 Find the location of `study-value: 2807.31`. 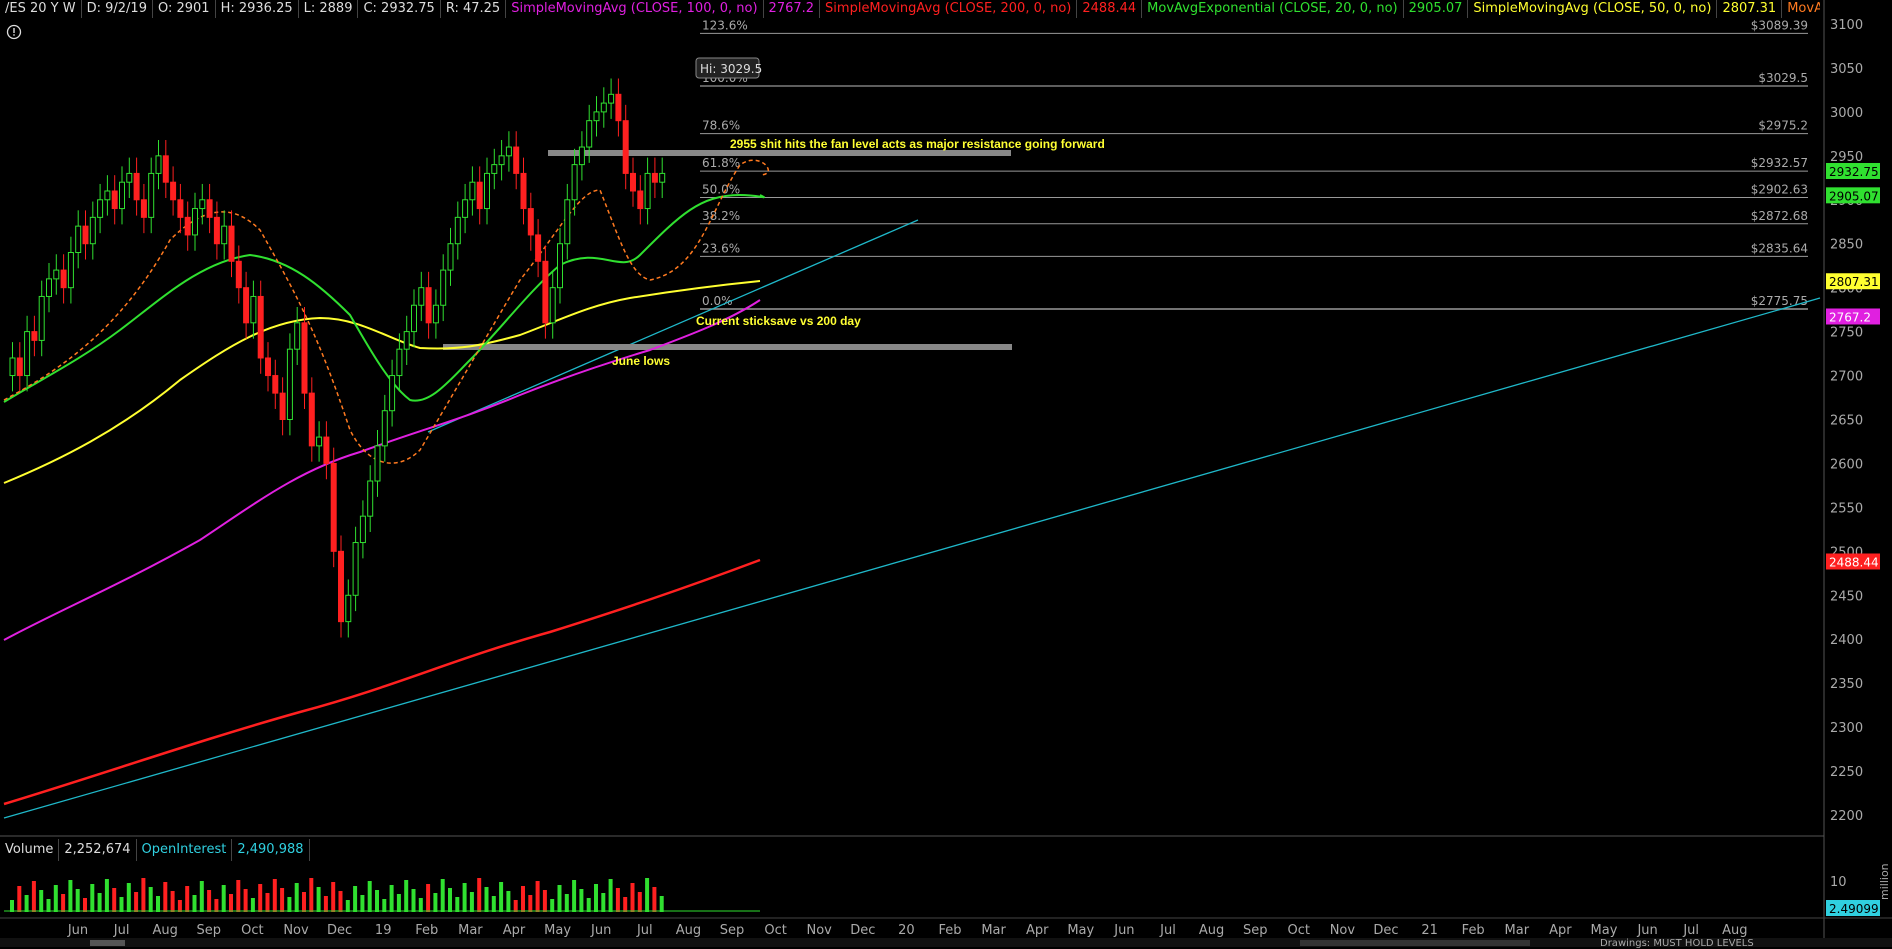

study-value: 2807.31 is located at coordinates (1750, 9).